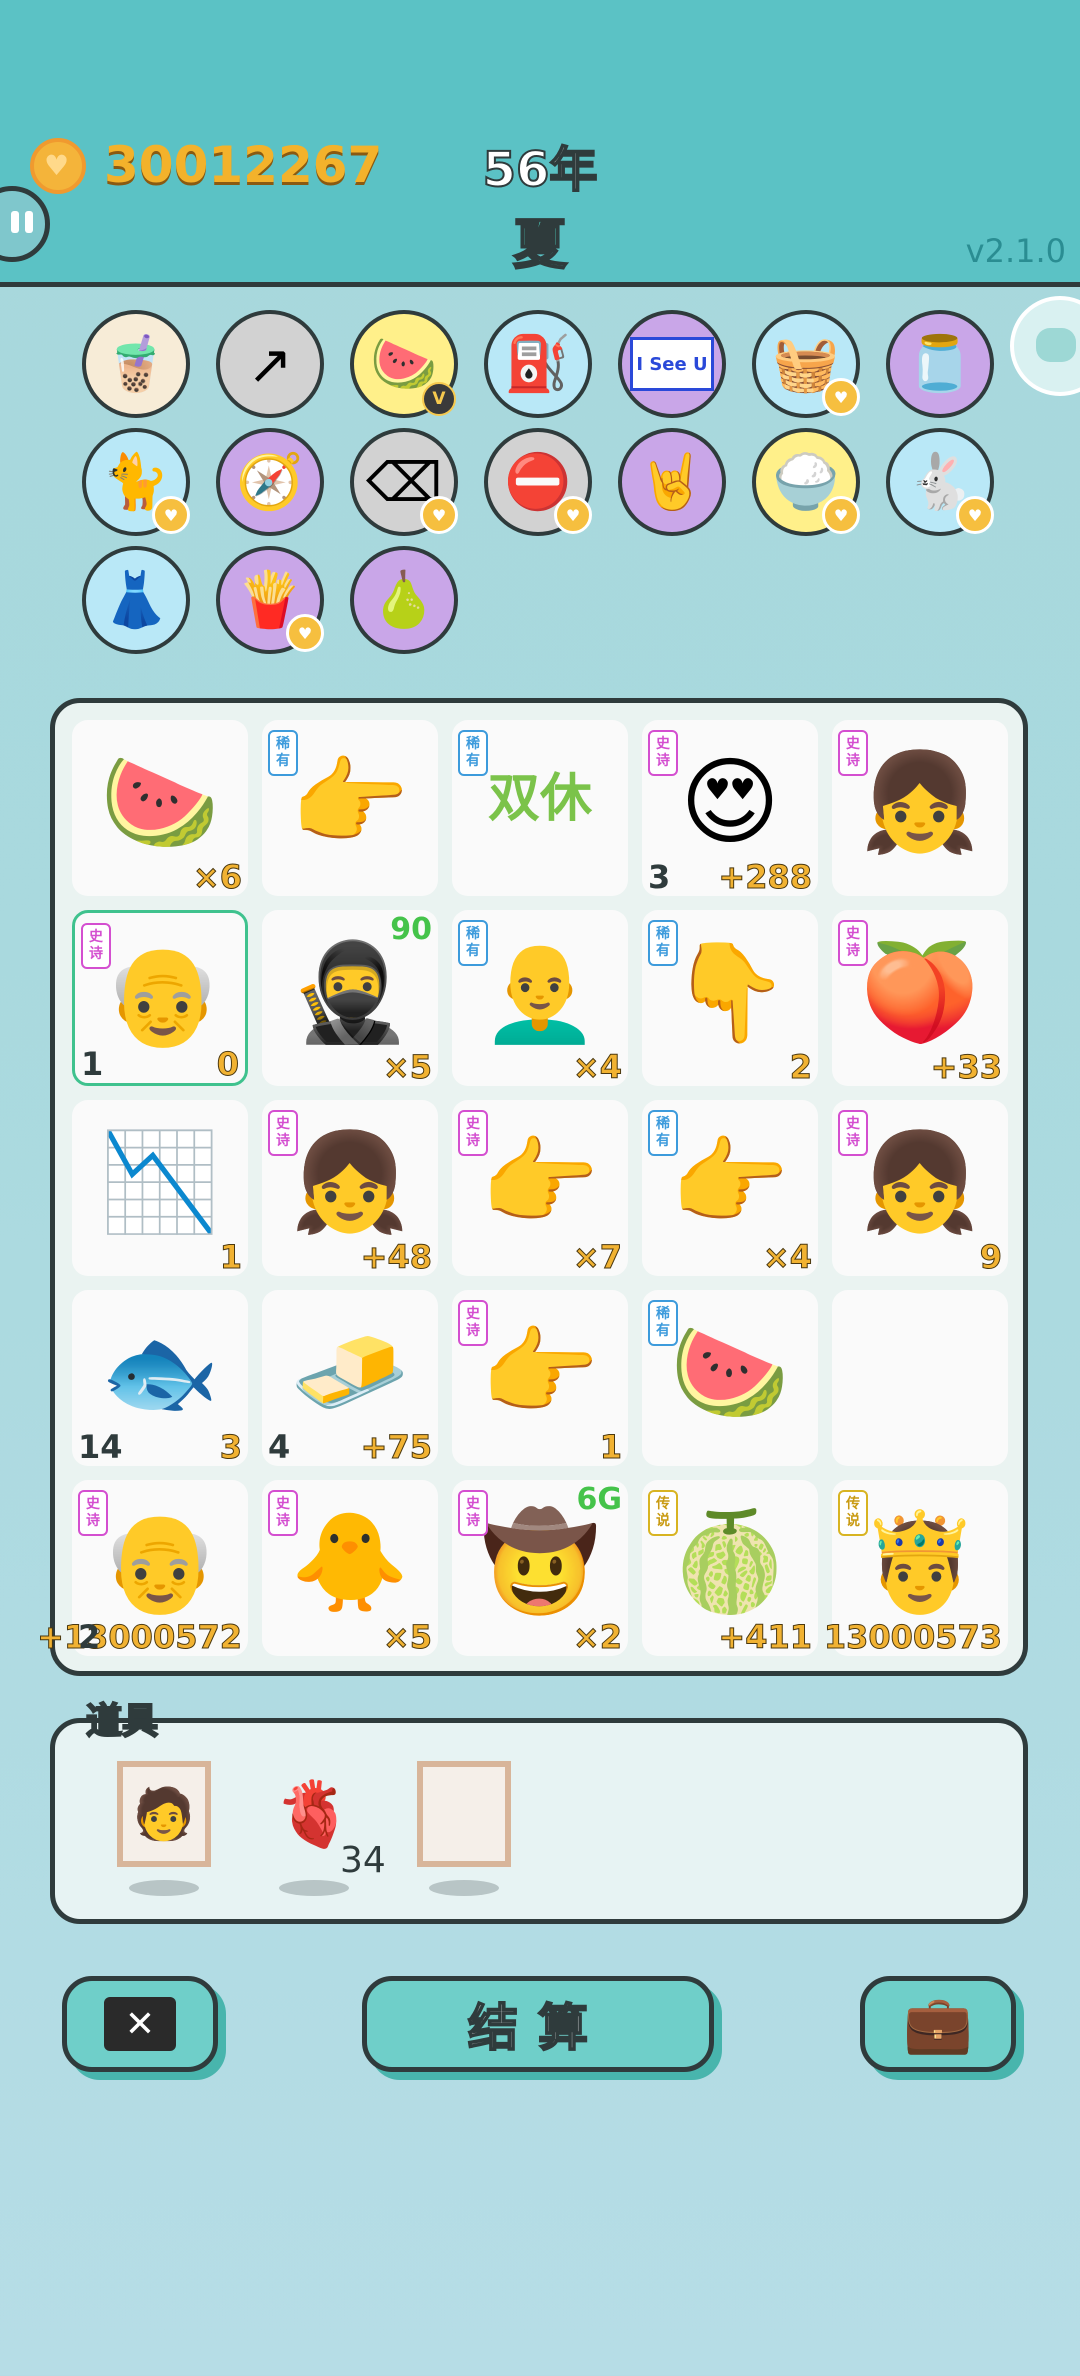 This screenshot has width=1080, height=2376. I want to click on gold-bars-icon: 🧈, so click(350, 1372).